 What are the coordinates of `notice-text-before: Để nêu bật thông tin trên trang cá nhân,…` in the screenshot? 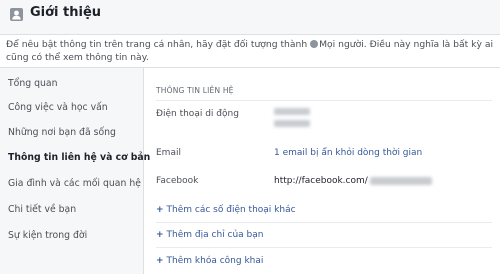 It's located at (158, 44).